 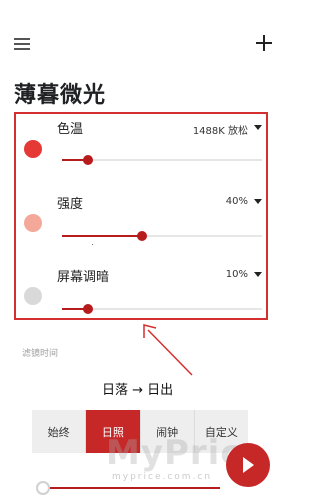 I want to click on color-temperature-slider-thumb, so click(x=88, y=160).